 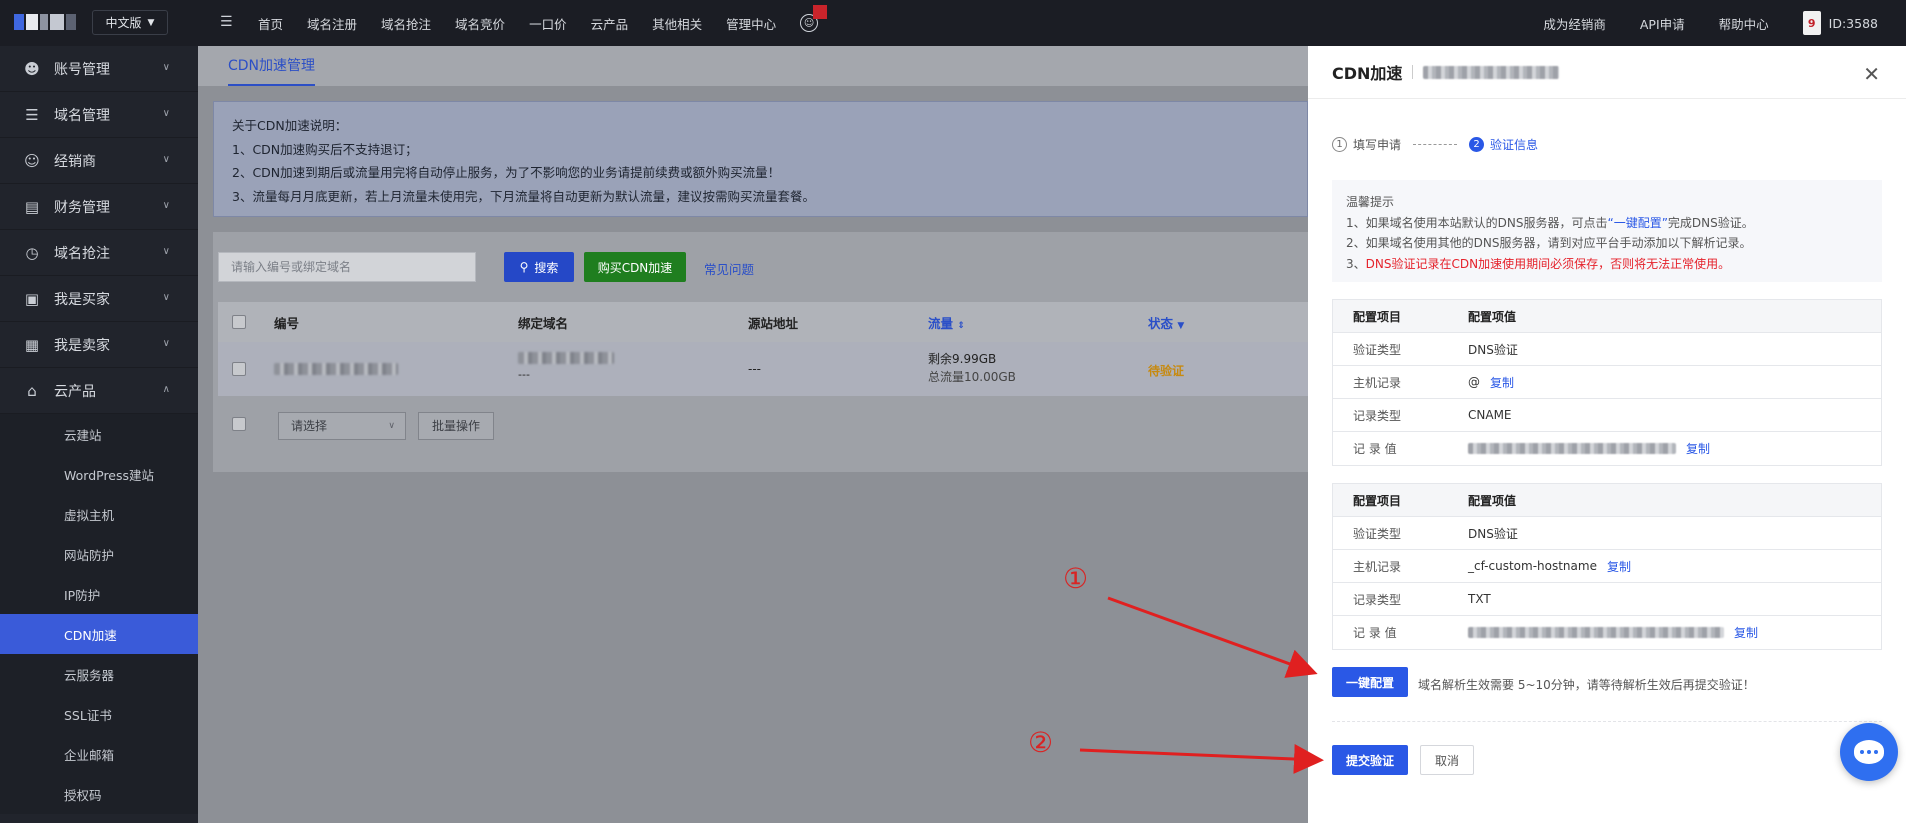 I want to click on language-switch: 中文版 ▼, so click(x=130, y=22).